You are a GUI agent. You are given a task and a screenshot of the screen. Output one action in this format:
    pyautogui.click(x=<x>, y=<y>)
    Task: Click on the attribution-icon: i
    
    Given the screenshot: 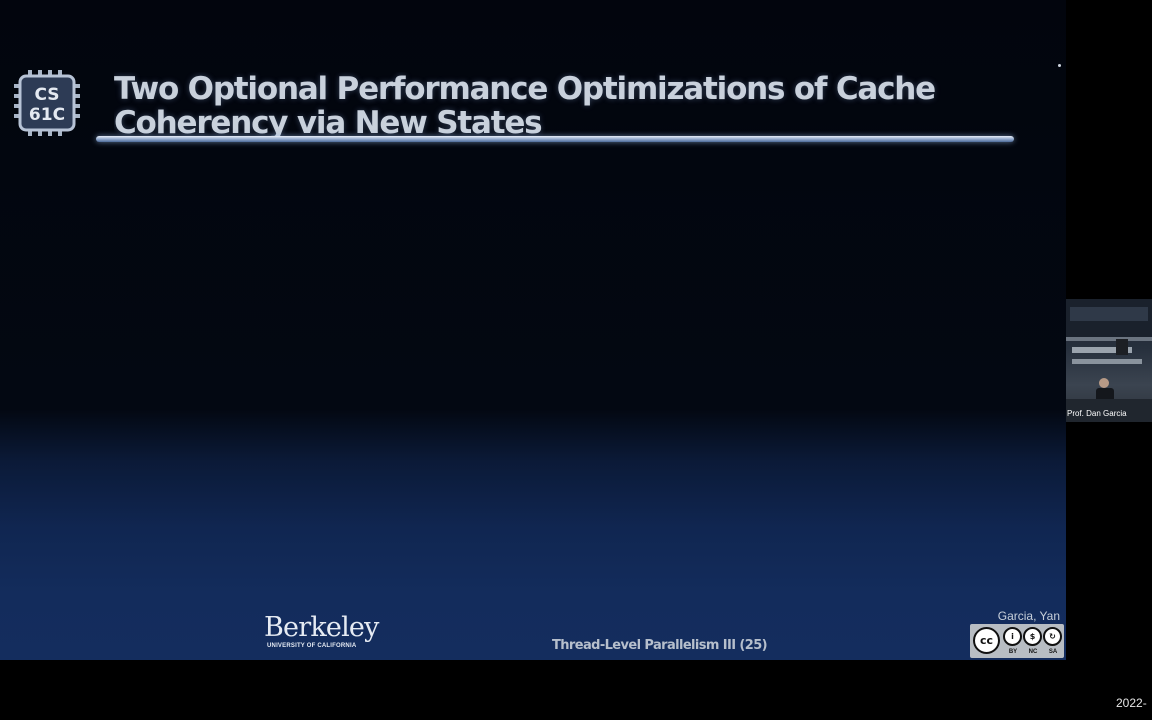 What is the action you would take?
    pyautogui.click(x=1012, y=636)
    